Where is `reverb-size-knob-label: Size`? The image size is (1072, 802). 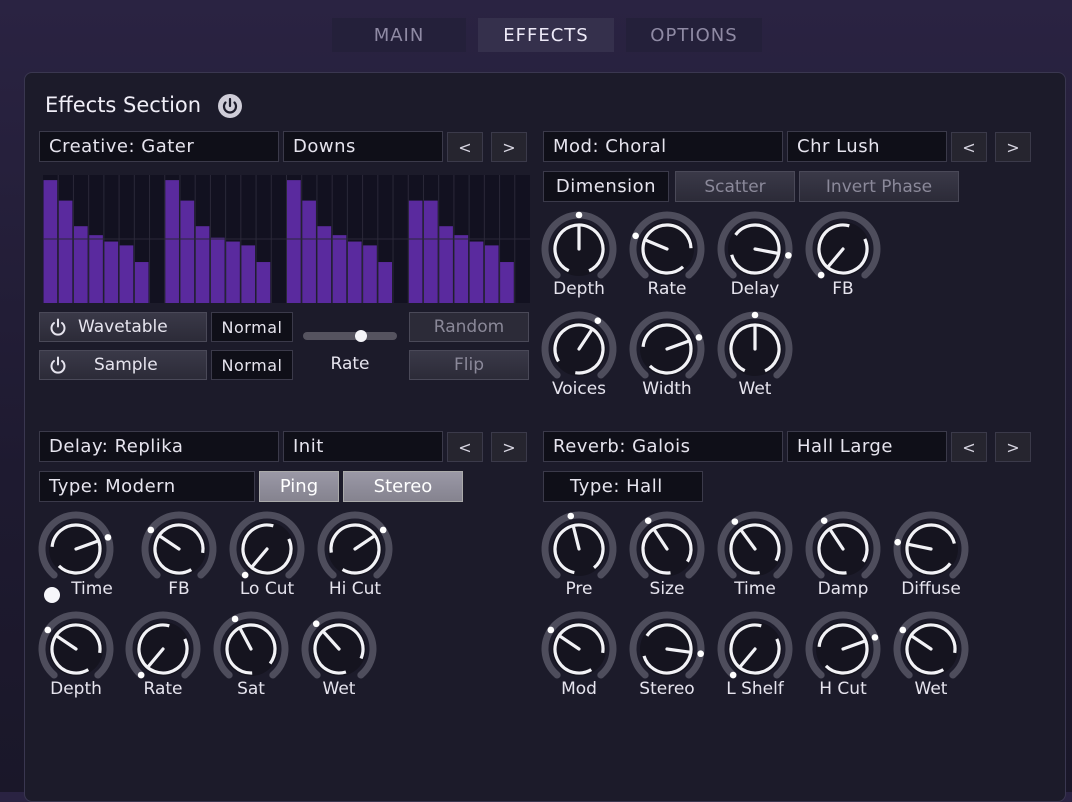
reverb-size-knob-label: Size is located at coordinates (667, 589).